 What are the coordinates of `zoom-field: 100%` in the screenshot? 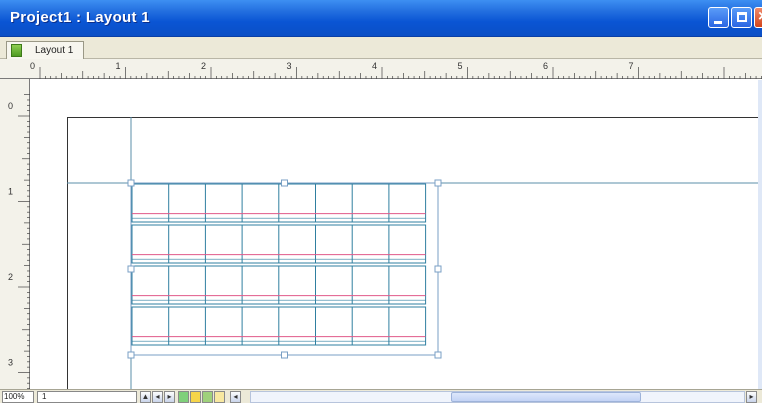 It's located at (18, 397).